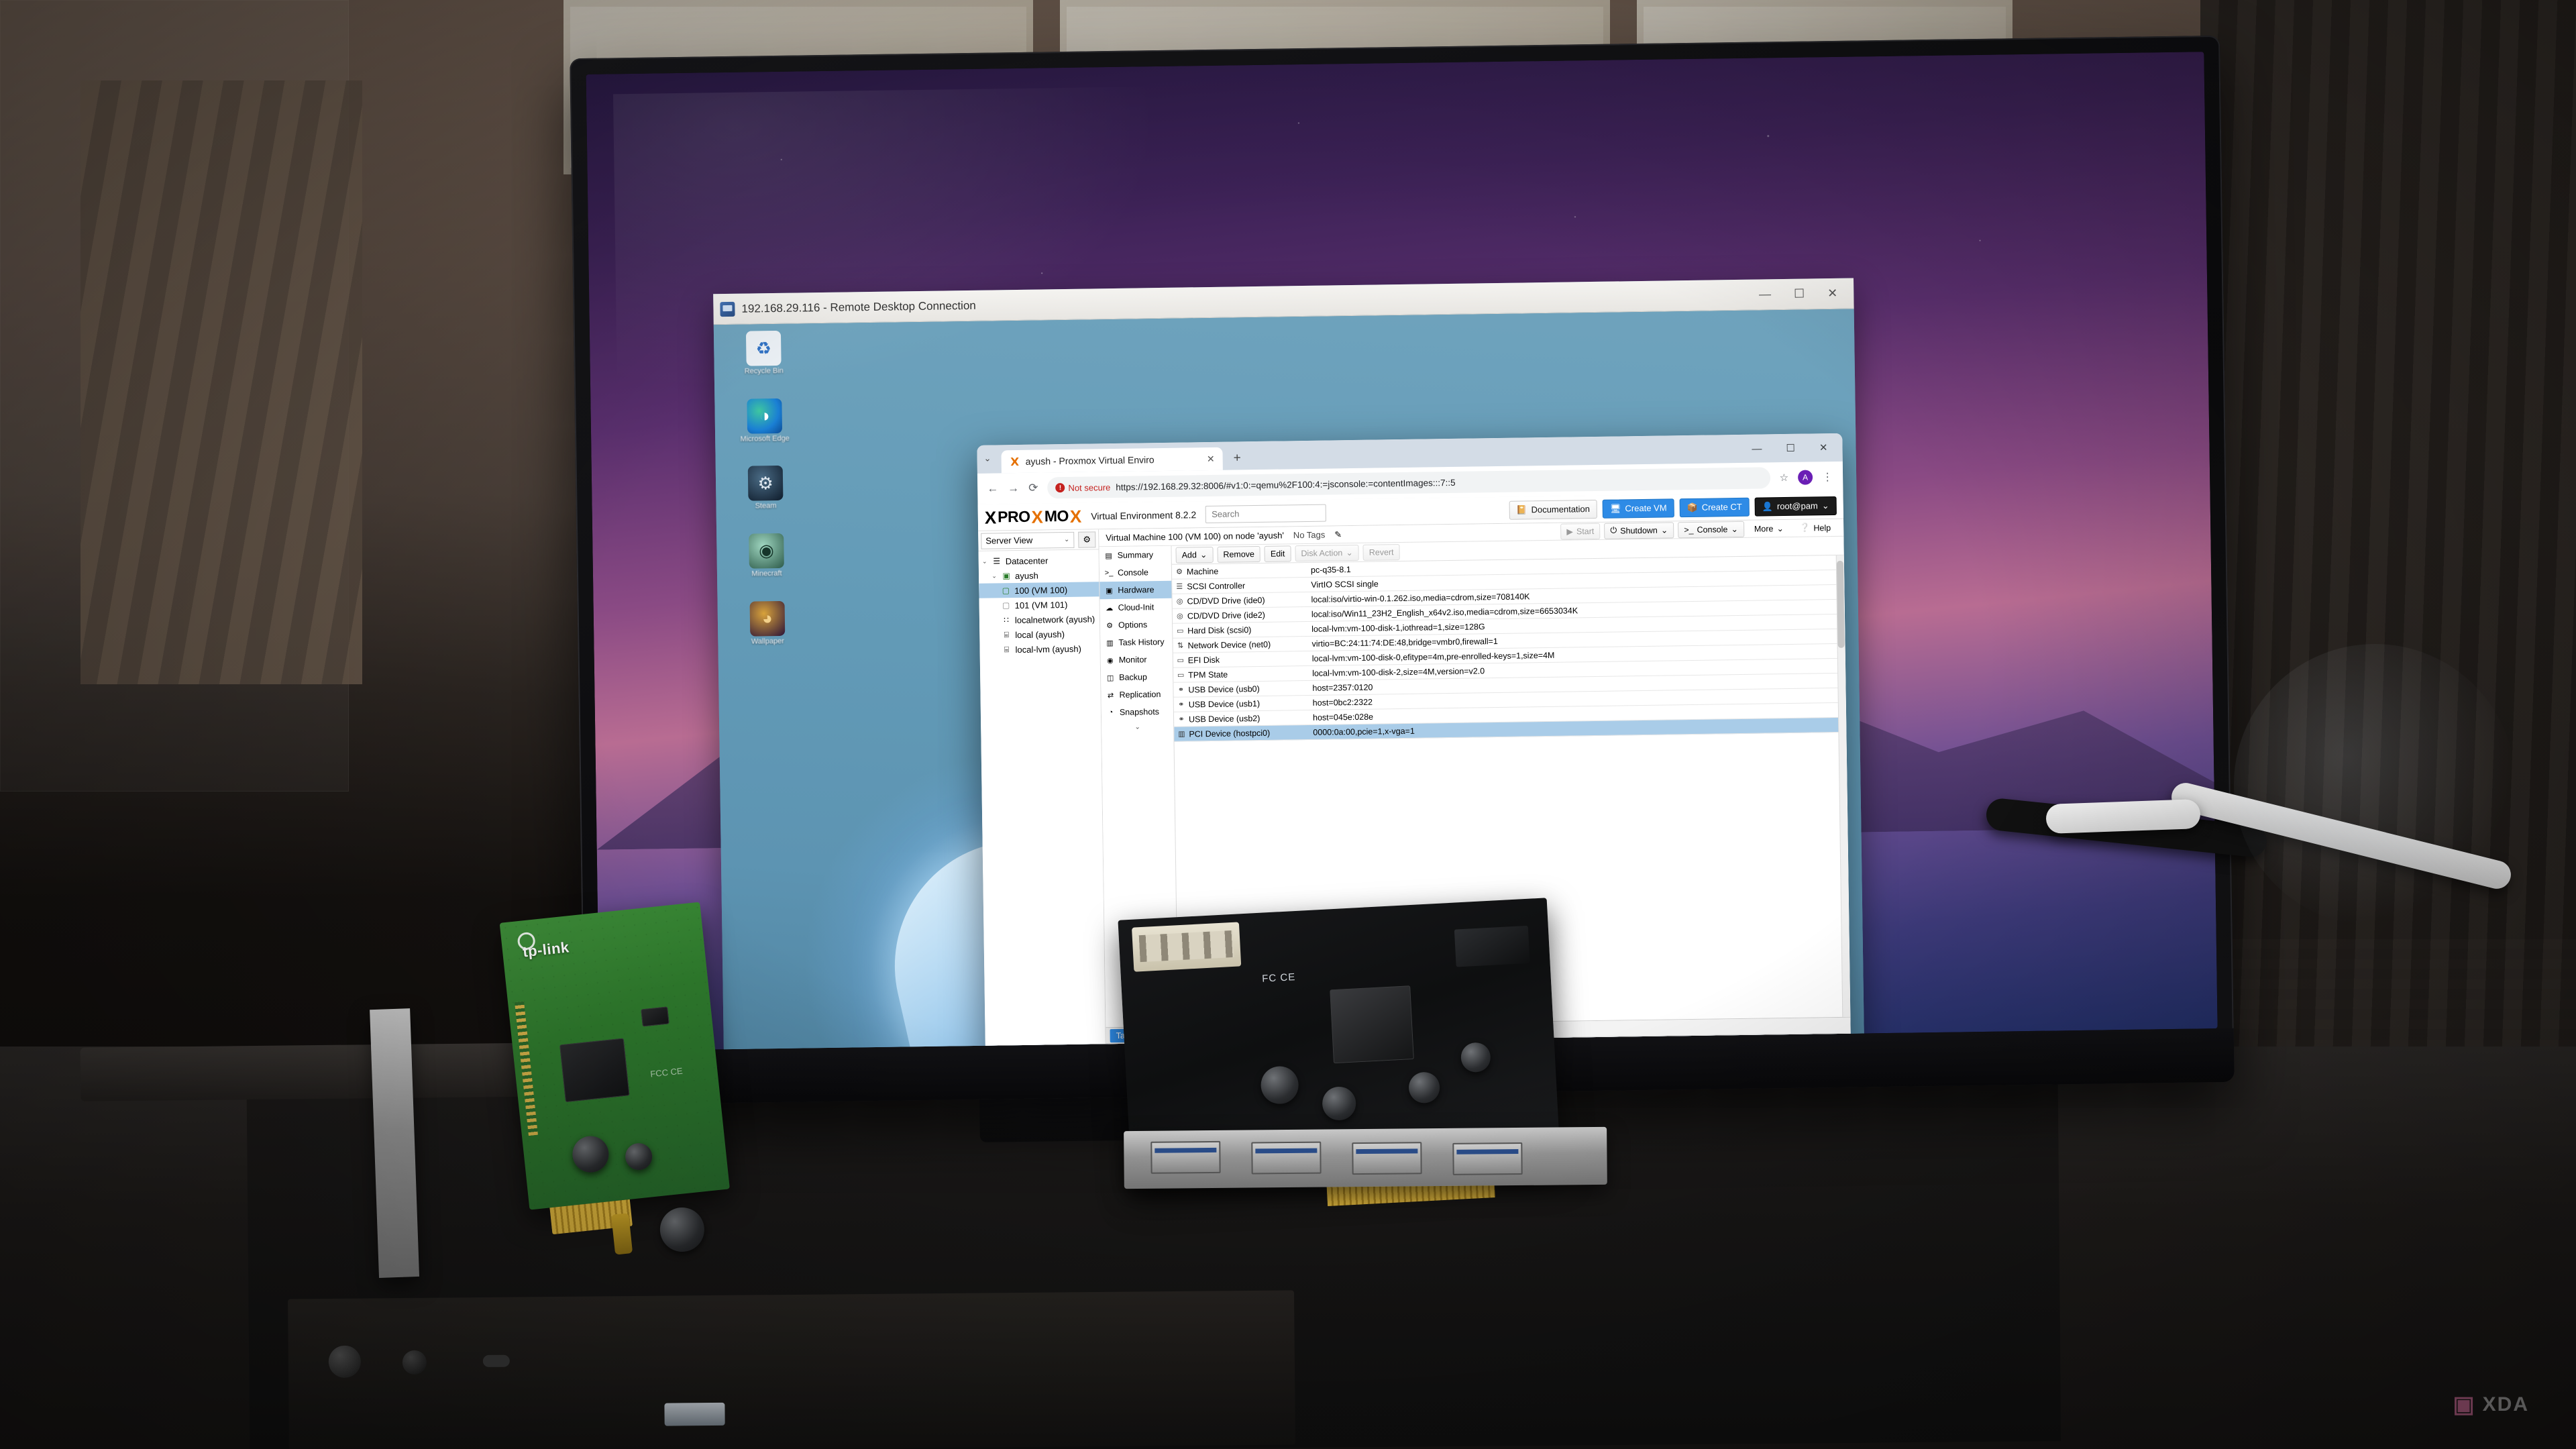 The image size is (2576, 1449). Describe the element at coordinates (763, 353) in the screenshot. I see `desktop-icon-recycle-bin: ♻ Recycle Bin` at that location.